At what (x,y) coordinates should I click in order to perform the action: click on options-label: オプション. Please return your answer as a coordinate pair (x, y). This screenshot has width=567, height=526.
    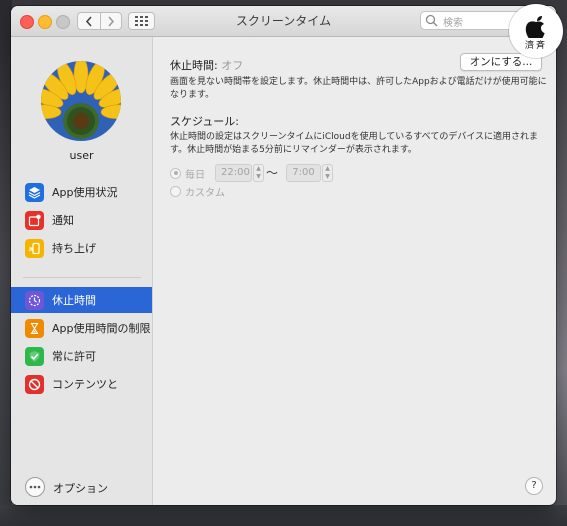
    Looking at the image, I should click on (80, 488).